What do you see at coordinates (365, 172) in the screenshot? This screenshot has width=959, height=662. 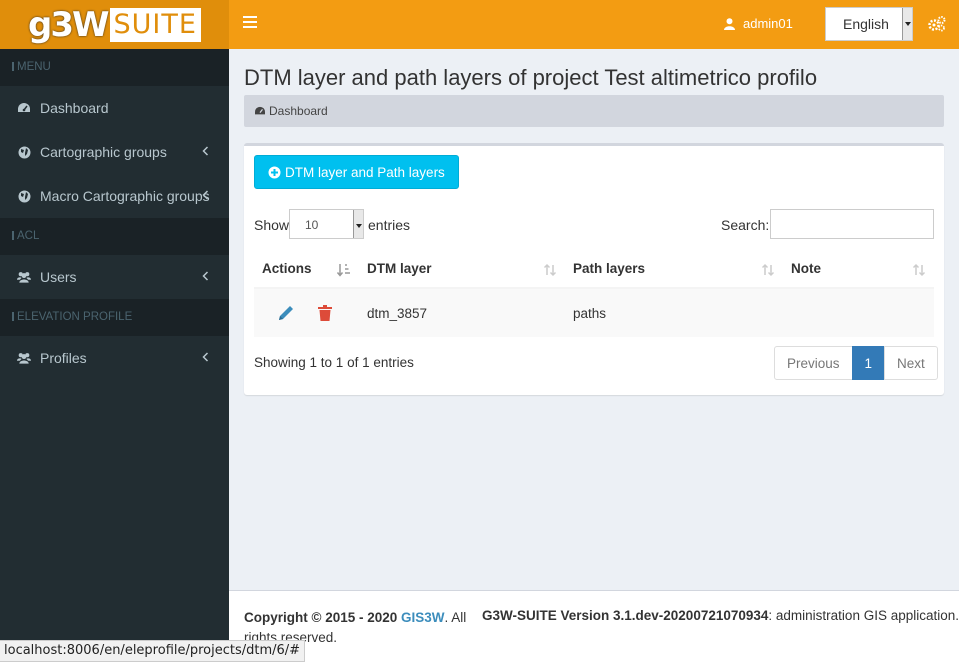 I see `add-button-label: DTM layer and Path layers` at bounding box center [365, 172].